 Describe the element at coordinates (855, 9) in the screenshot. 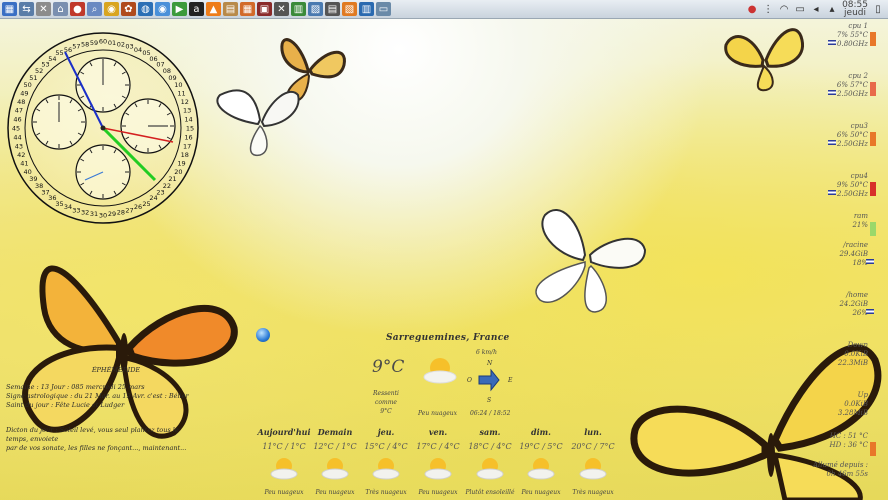

I see `panel-clock: 08:55 jeudi` at that location.